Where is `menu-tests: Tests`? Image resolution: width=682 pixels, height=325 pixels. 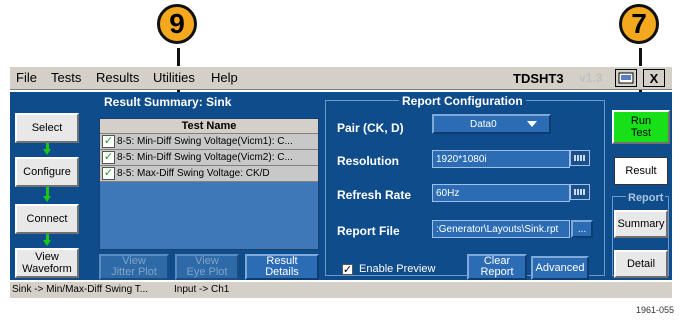
menu-tests: Tests is located at coordinates (66, 77).